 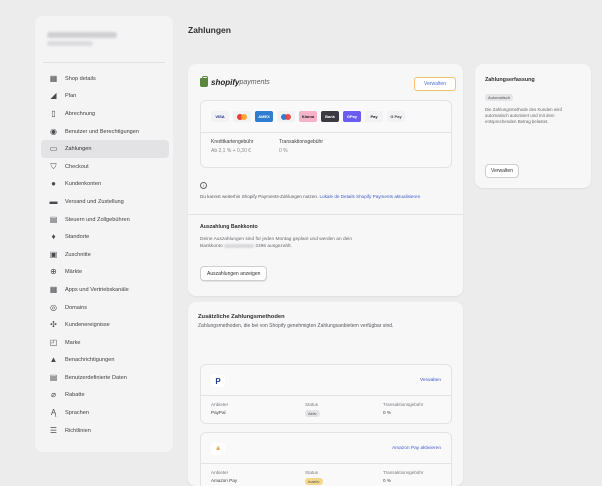 What do you see at coordinates (314, 481) in the screenshot?
I see `status-value: Inaktiv` at bounding box center [314, 481].